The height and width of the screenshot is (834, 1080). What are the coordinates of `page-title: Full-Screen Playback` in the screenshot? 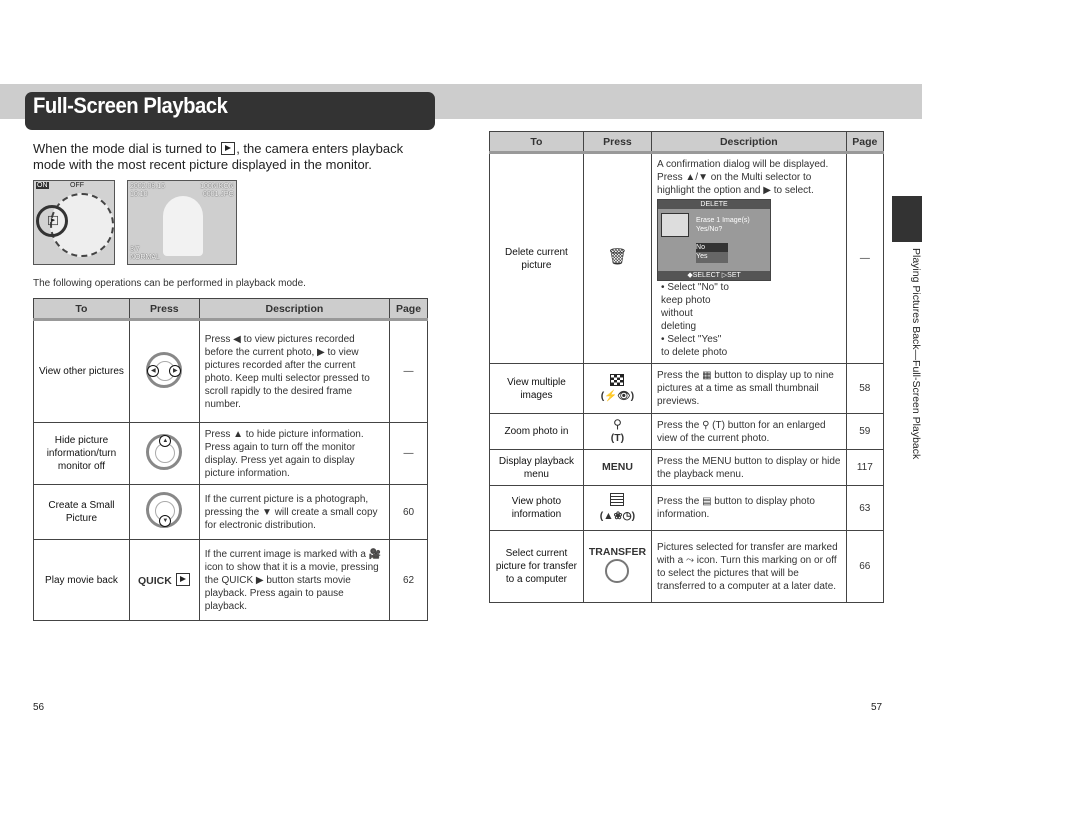 It's located at (130, 105).